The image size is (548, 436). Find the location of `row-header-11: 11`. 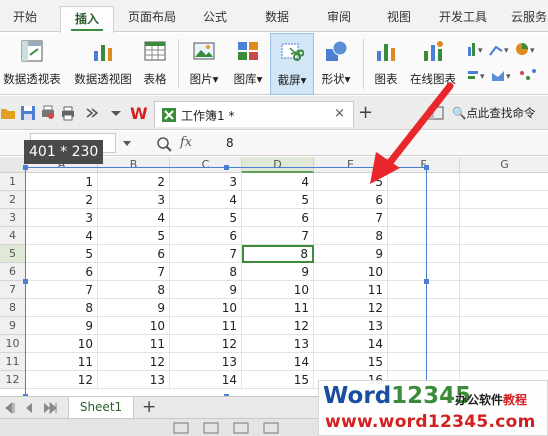

row-header-11: 11 is located at coordinates (13, 362).